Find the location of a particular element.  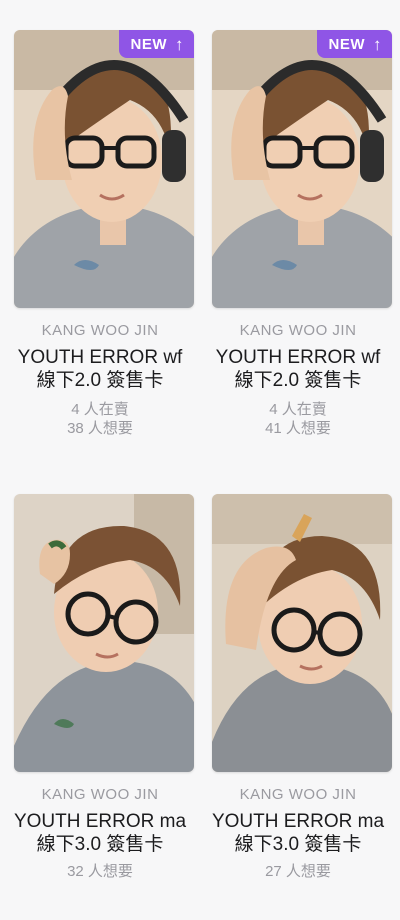

wanting-count: 41 人想要 is located at coordinates (298, 428).